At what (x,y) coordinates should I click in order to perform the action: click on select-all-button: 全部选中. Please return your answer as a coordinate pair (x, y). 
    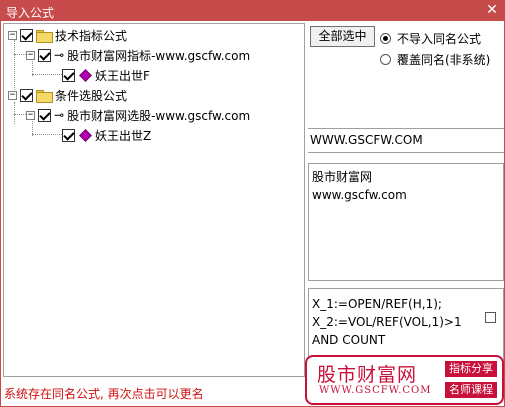
    Looking at the image, I should click on (342, 36).